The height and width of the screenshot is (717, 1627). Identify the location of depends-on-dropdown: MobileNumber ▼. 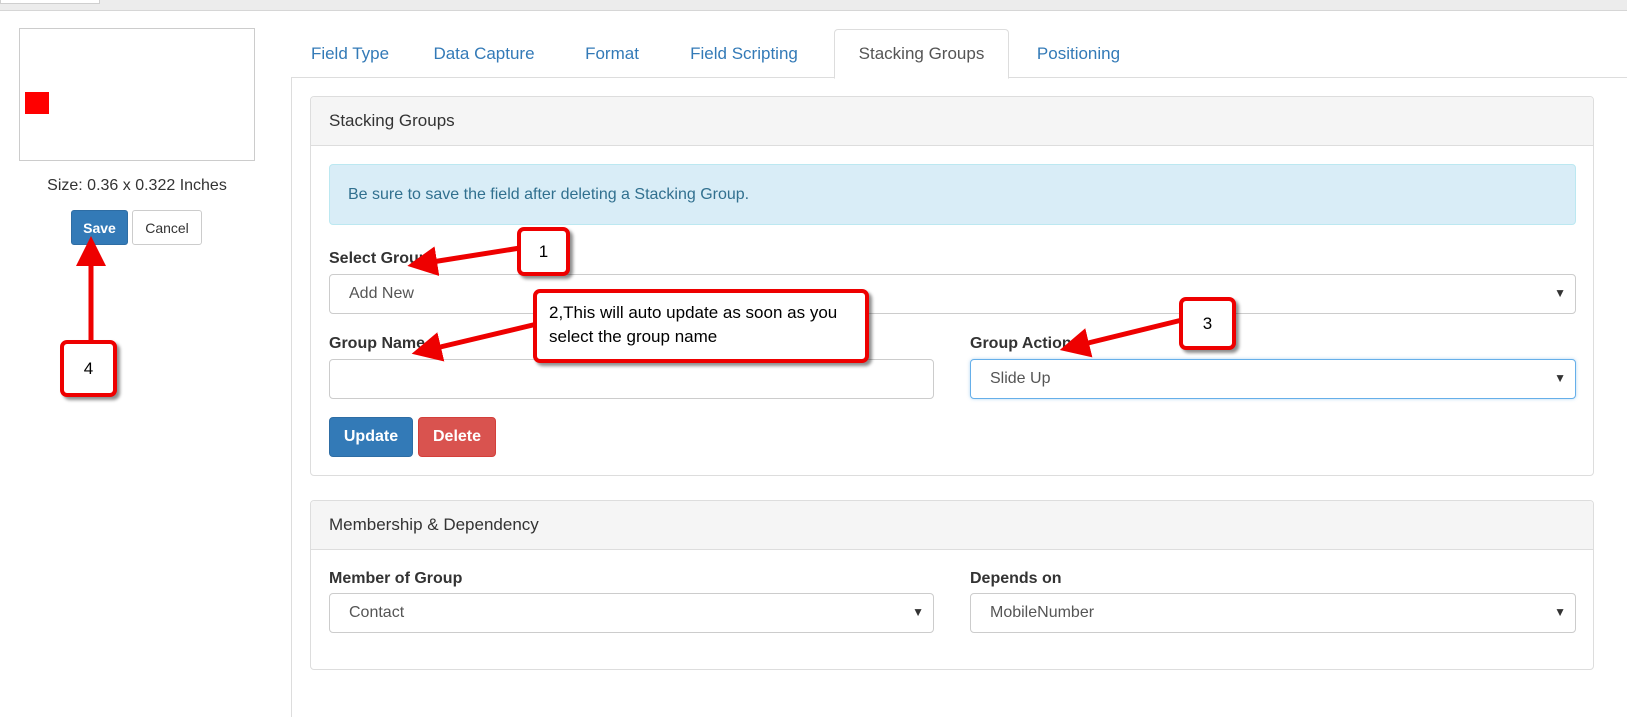
(1273, 613).